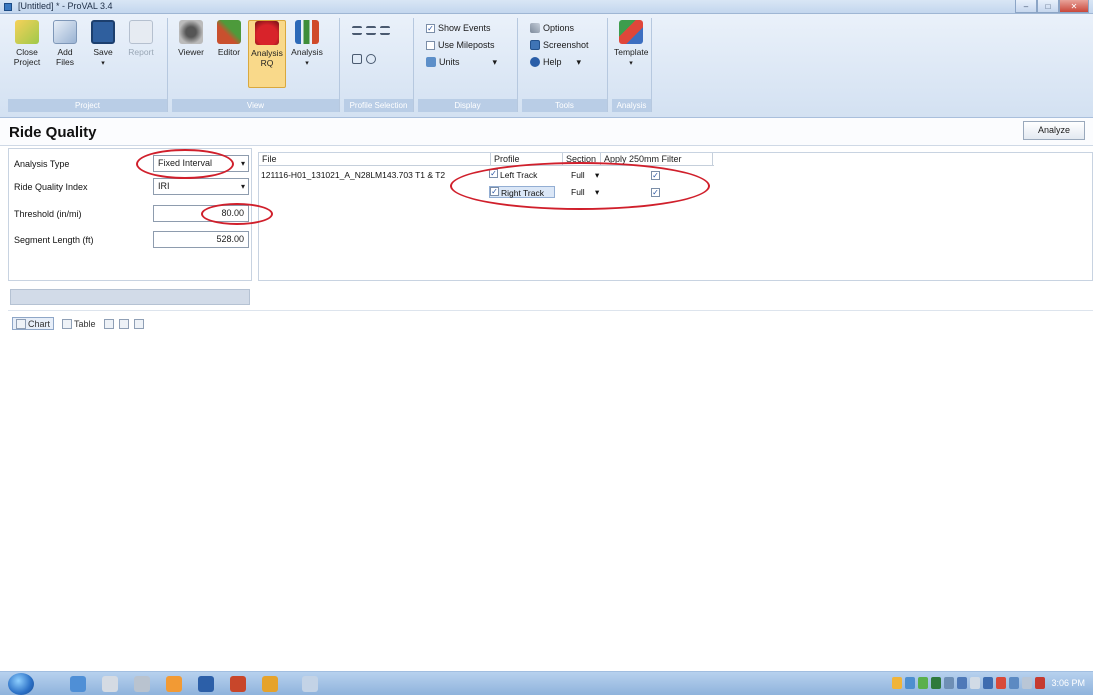 The height and width of the screenshot is (695, 1093). What do you see at coordinates (1074, 6) in the screenshot?
I see `close-button: ✕` at bounding box center [1074, 6].